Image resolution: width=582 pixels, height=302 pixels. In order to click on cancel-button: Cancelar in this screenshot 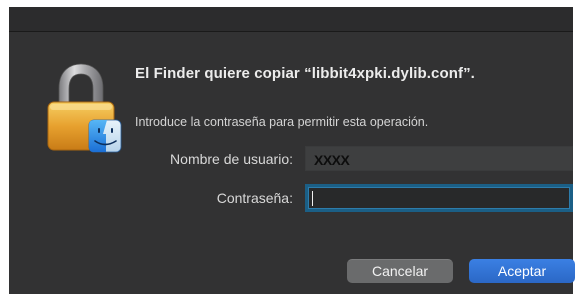, I will do `click(400, 271)`.